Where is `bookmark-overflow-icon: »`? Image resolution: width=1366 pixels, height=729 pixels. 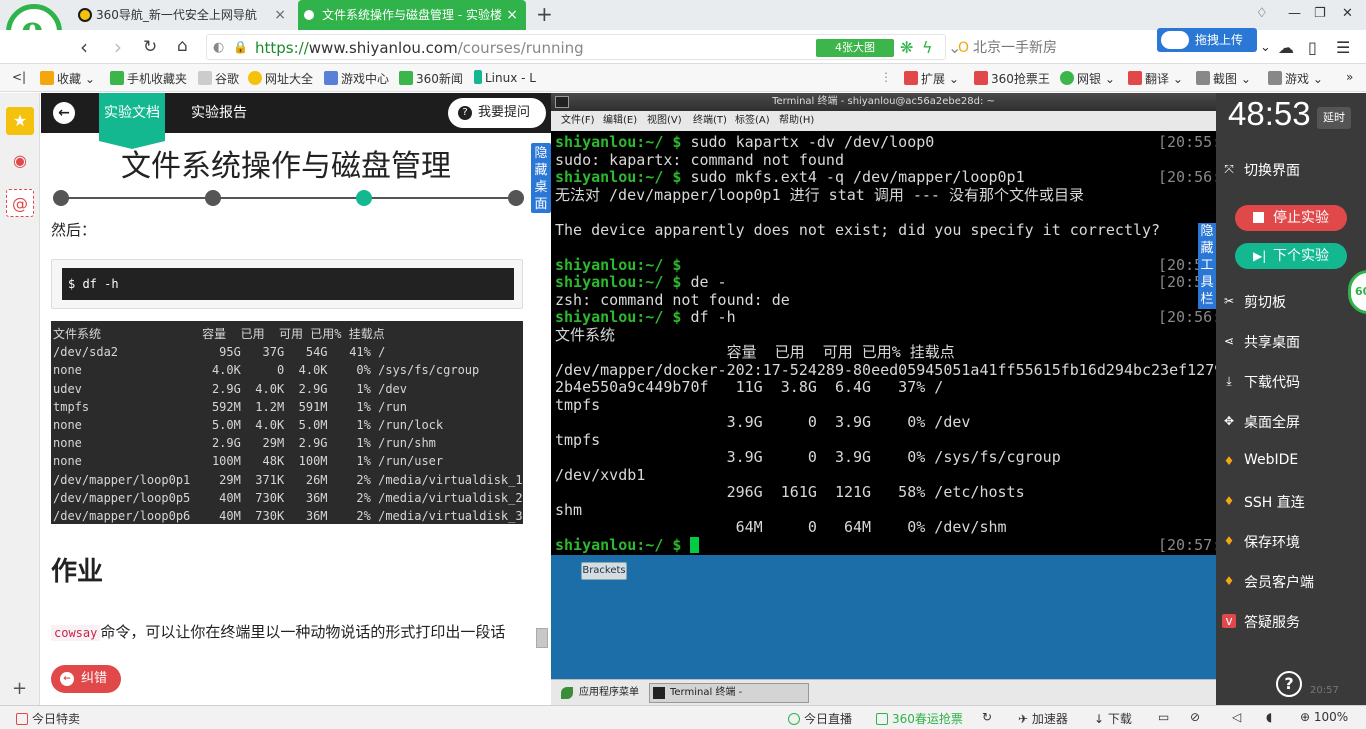 bookmark-overflow-icon: » is located at coordinates (1349, 77).